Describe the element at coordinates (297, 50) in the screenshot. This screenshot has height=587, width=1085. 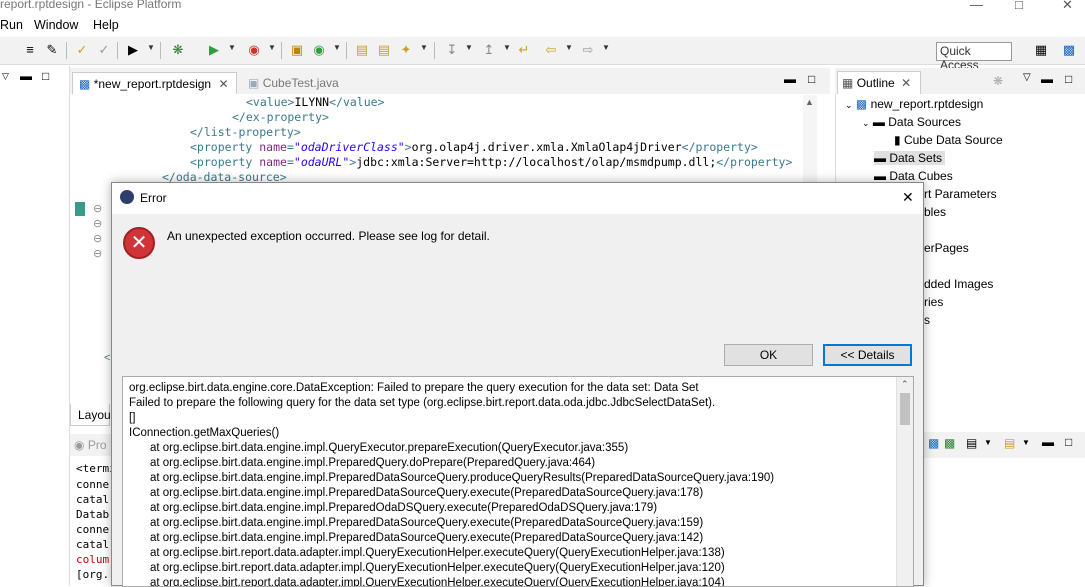
I see `new-package-icon: ▣` at that location.